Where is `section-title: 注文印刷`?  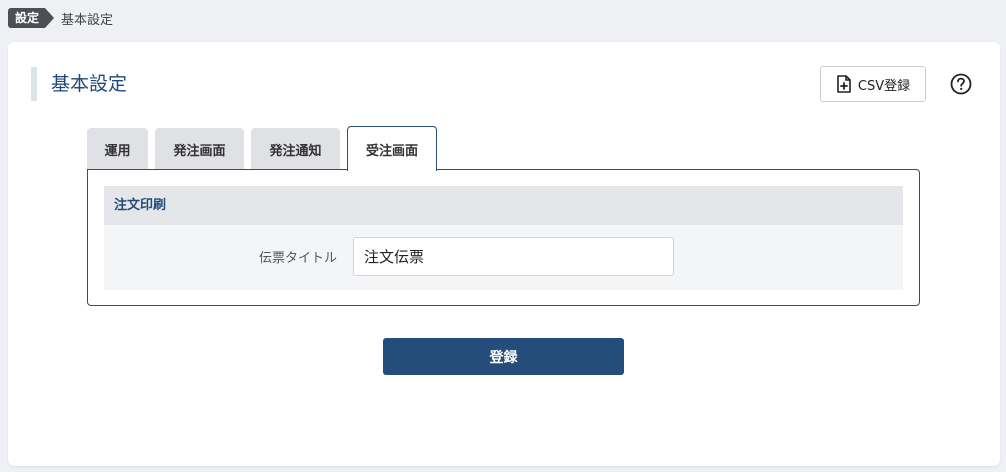
section-title: 注文印刷 is located at coordinates (503, 205).